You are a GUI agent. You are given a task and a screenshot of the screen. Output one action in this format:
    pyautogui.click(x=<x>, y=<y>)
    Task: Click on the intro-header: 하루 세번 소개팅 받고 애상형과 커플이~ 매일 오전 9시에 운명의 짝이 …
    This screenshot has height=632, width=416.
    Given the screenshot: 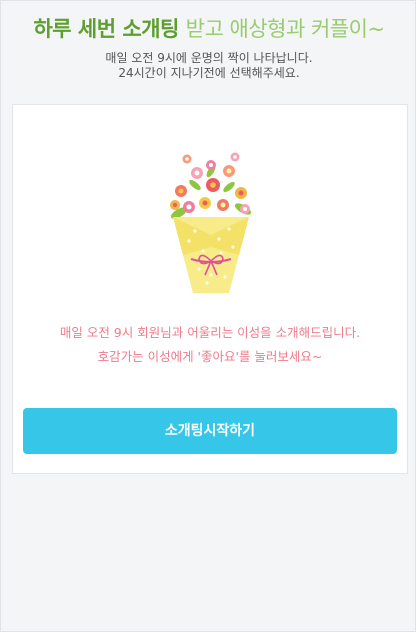 What is the action you would take?
    pyautogui.click(x=208, y=48)
    